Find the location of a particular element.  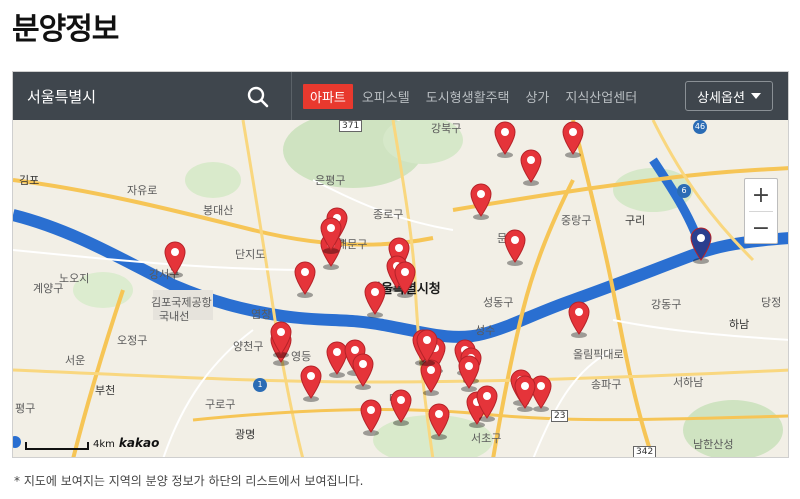

place-seocho: 서초구 is located at coordinates (486, 438).